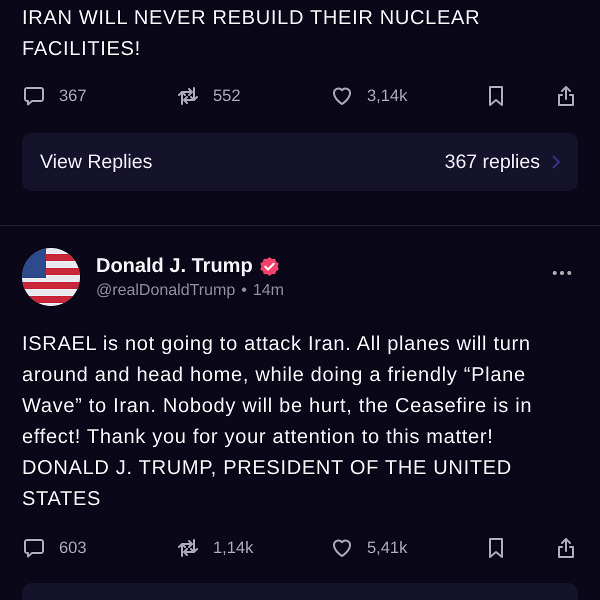 The height and width of the screenshot is (600, 600). I want to click on repost-count: 552, so click(227, 96).